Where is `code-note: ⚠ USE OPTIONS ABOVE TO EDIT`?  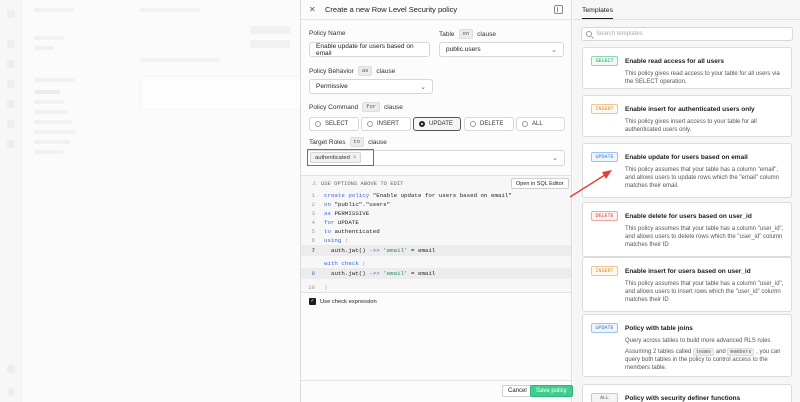 code-note: ⚠ USE OPTIONS ABOVE TO EDIT is located at coordinates (357, 183).